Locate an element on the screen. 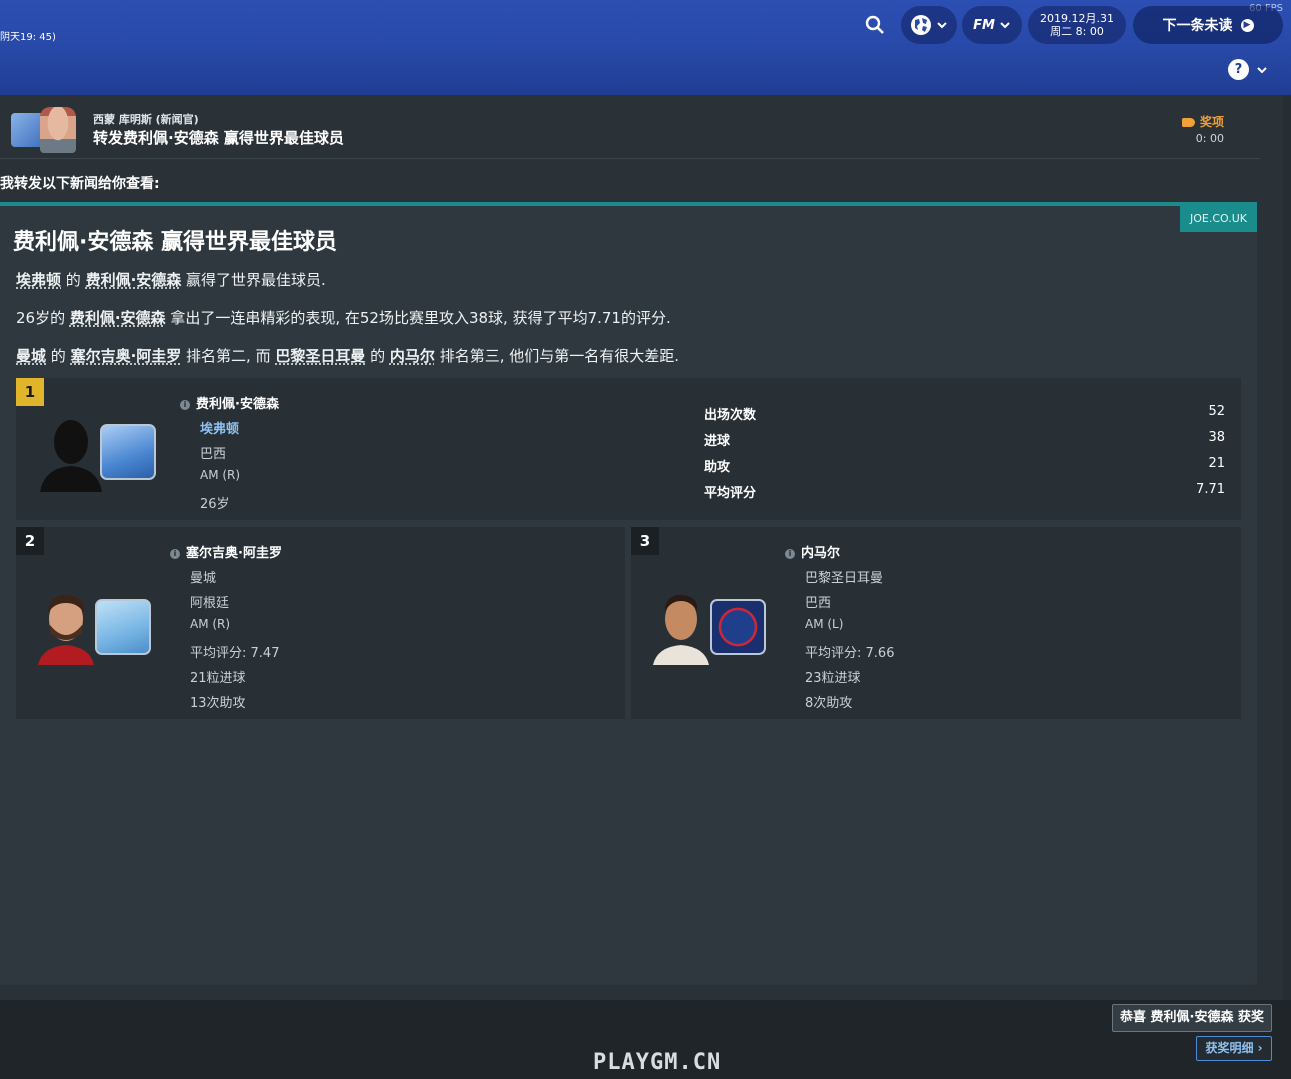 This screenshot has height=1079, width=1291. player-assists: 8次助攻 is located at coordinates (829, 703).